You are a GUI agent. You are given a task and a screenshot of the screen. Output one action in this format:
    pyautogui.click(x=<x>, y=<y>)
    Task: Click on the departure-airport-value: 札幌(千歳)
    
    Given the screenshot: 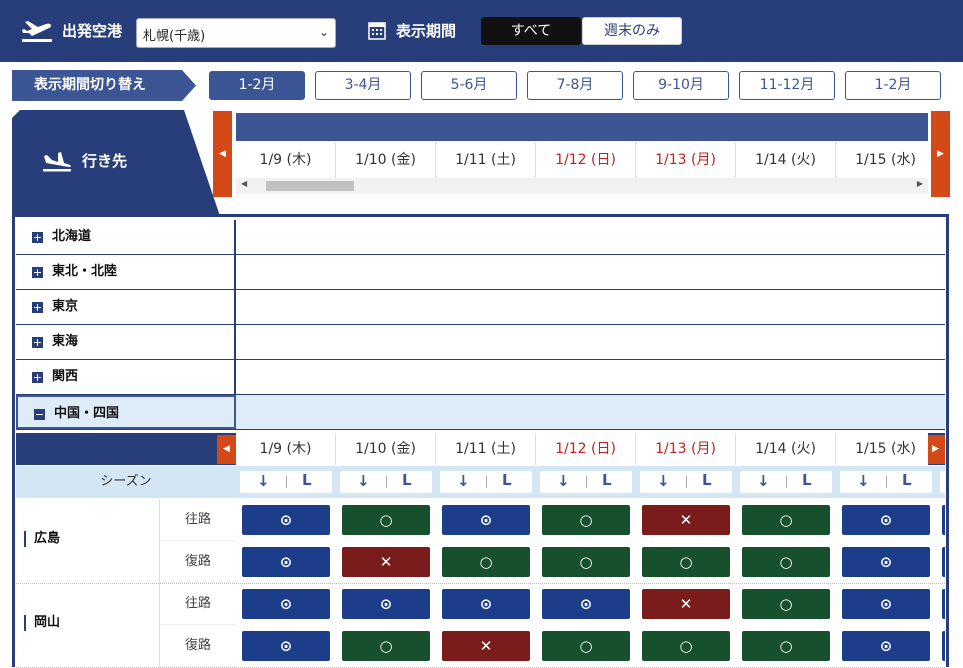 What is the action you would take?
    pyautogui.click(x=174, y=36)
    